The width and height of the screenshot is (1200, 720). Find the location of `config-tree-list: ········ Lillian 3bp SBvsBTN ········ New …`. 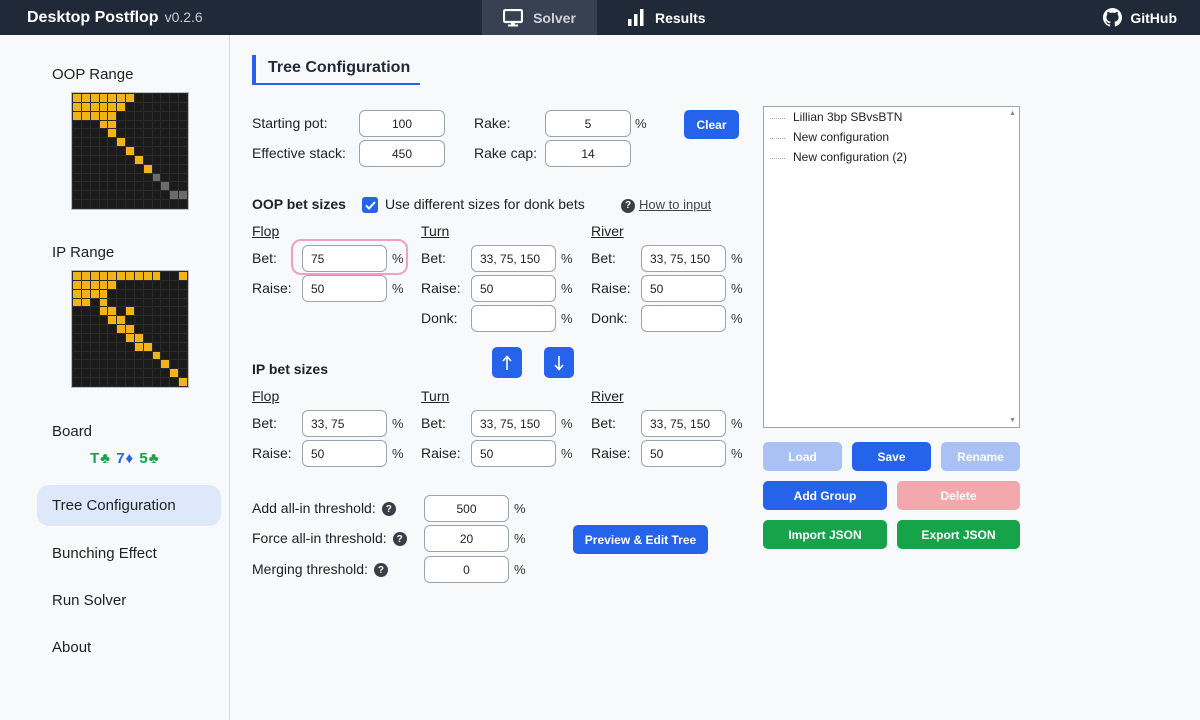

config-tree-list: ········ Lillian 3bp SBvsBTN ········ New … is located at coordinates (891, 267).